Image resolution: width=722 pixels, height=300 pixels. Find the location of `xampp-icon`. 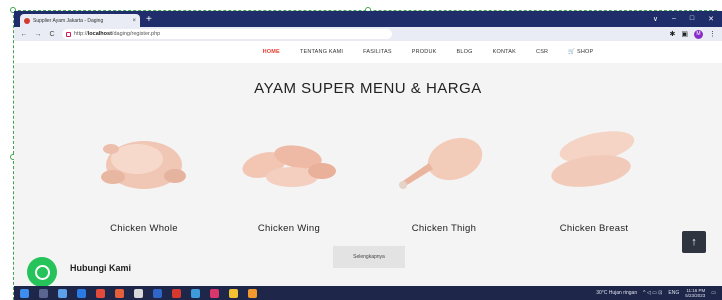

xampp-icon is located at coordinates (252, 293).